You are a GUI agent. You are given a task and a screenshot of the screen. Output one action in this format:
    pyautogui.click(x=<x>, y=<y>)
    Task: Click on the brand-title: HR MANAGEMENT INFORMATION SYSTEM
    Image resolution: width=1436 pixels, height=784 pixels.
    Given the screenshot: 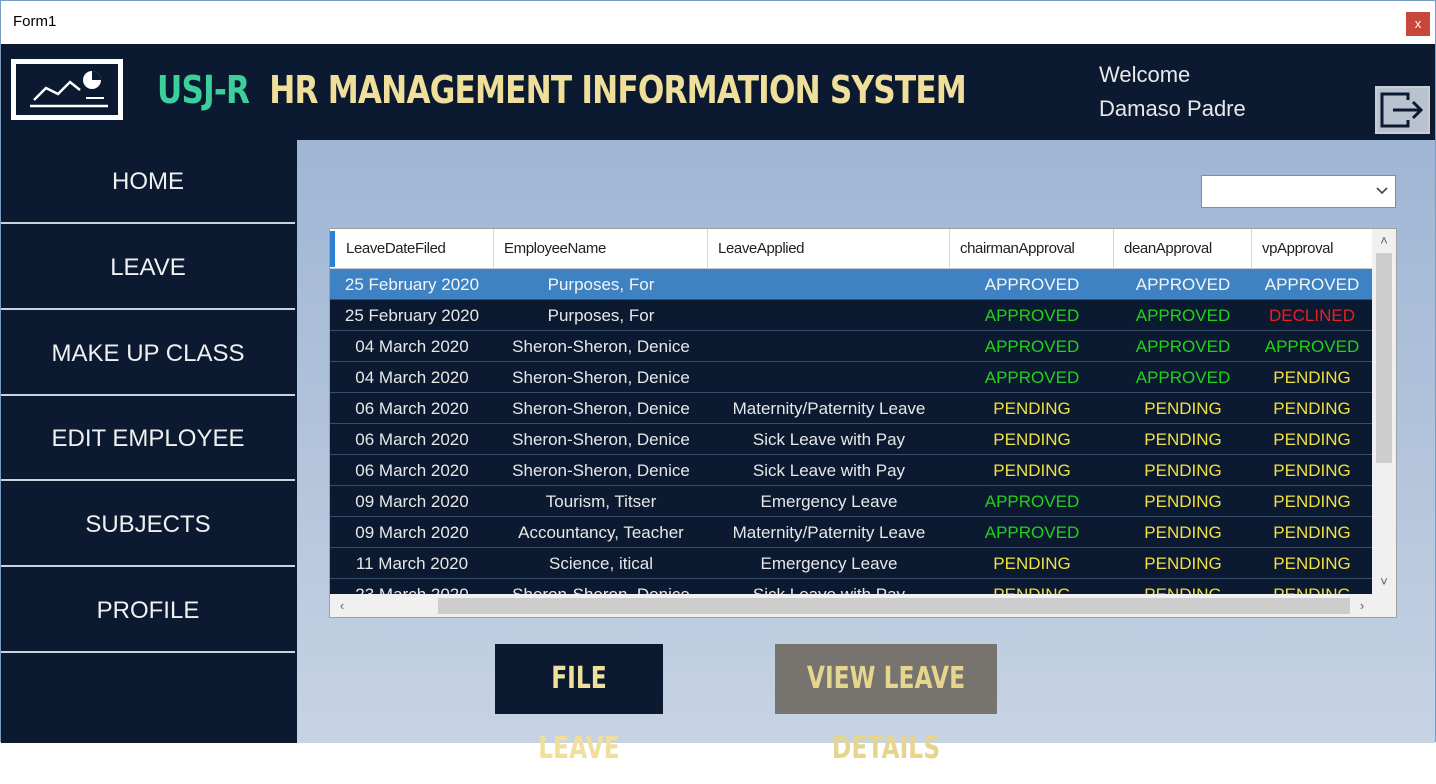 What is the action you would take?
    pyautogui.click(x=618, y=90)
    